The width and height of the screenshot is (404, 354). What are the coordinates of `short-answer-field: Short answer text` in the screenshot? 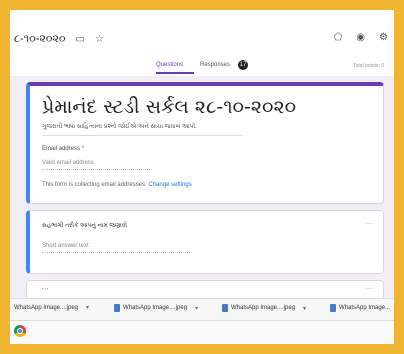 It's located at (117, 248).